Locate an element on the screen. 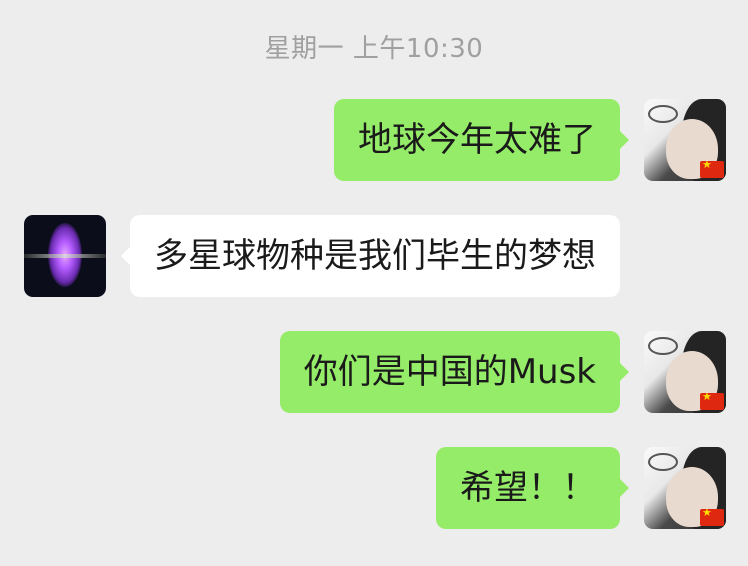 Image resolution: width=748 pixels, height=566 pixels. message-bubble-sent: 地球今年太难了 is located at coordinates (481, 140).